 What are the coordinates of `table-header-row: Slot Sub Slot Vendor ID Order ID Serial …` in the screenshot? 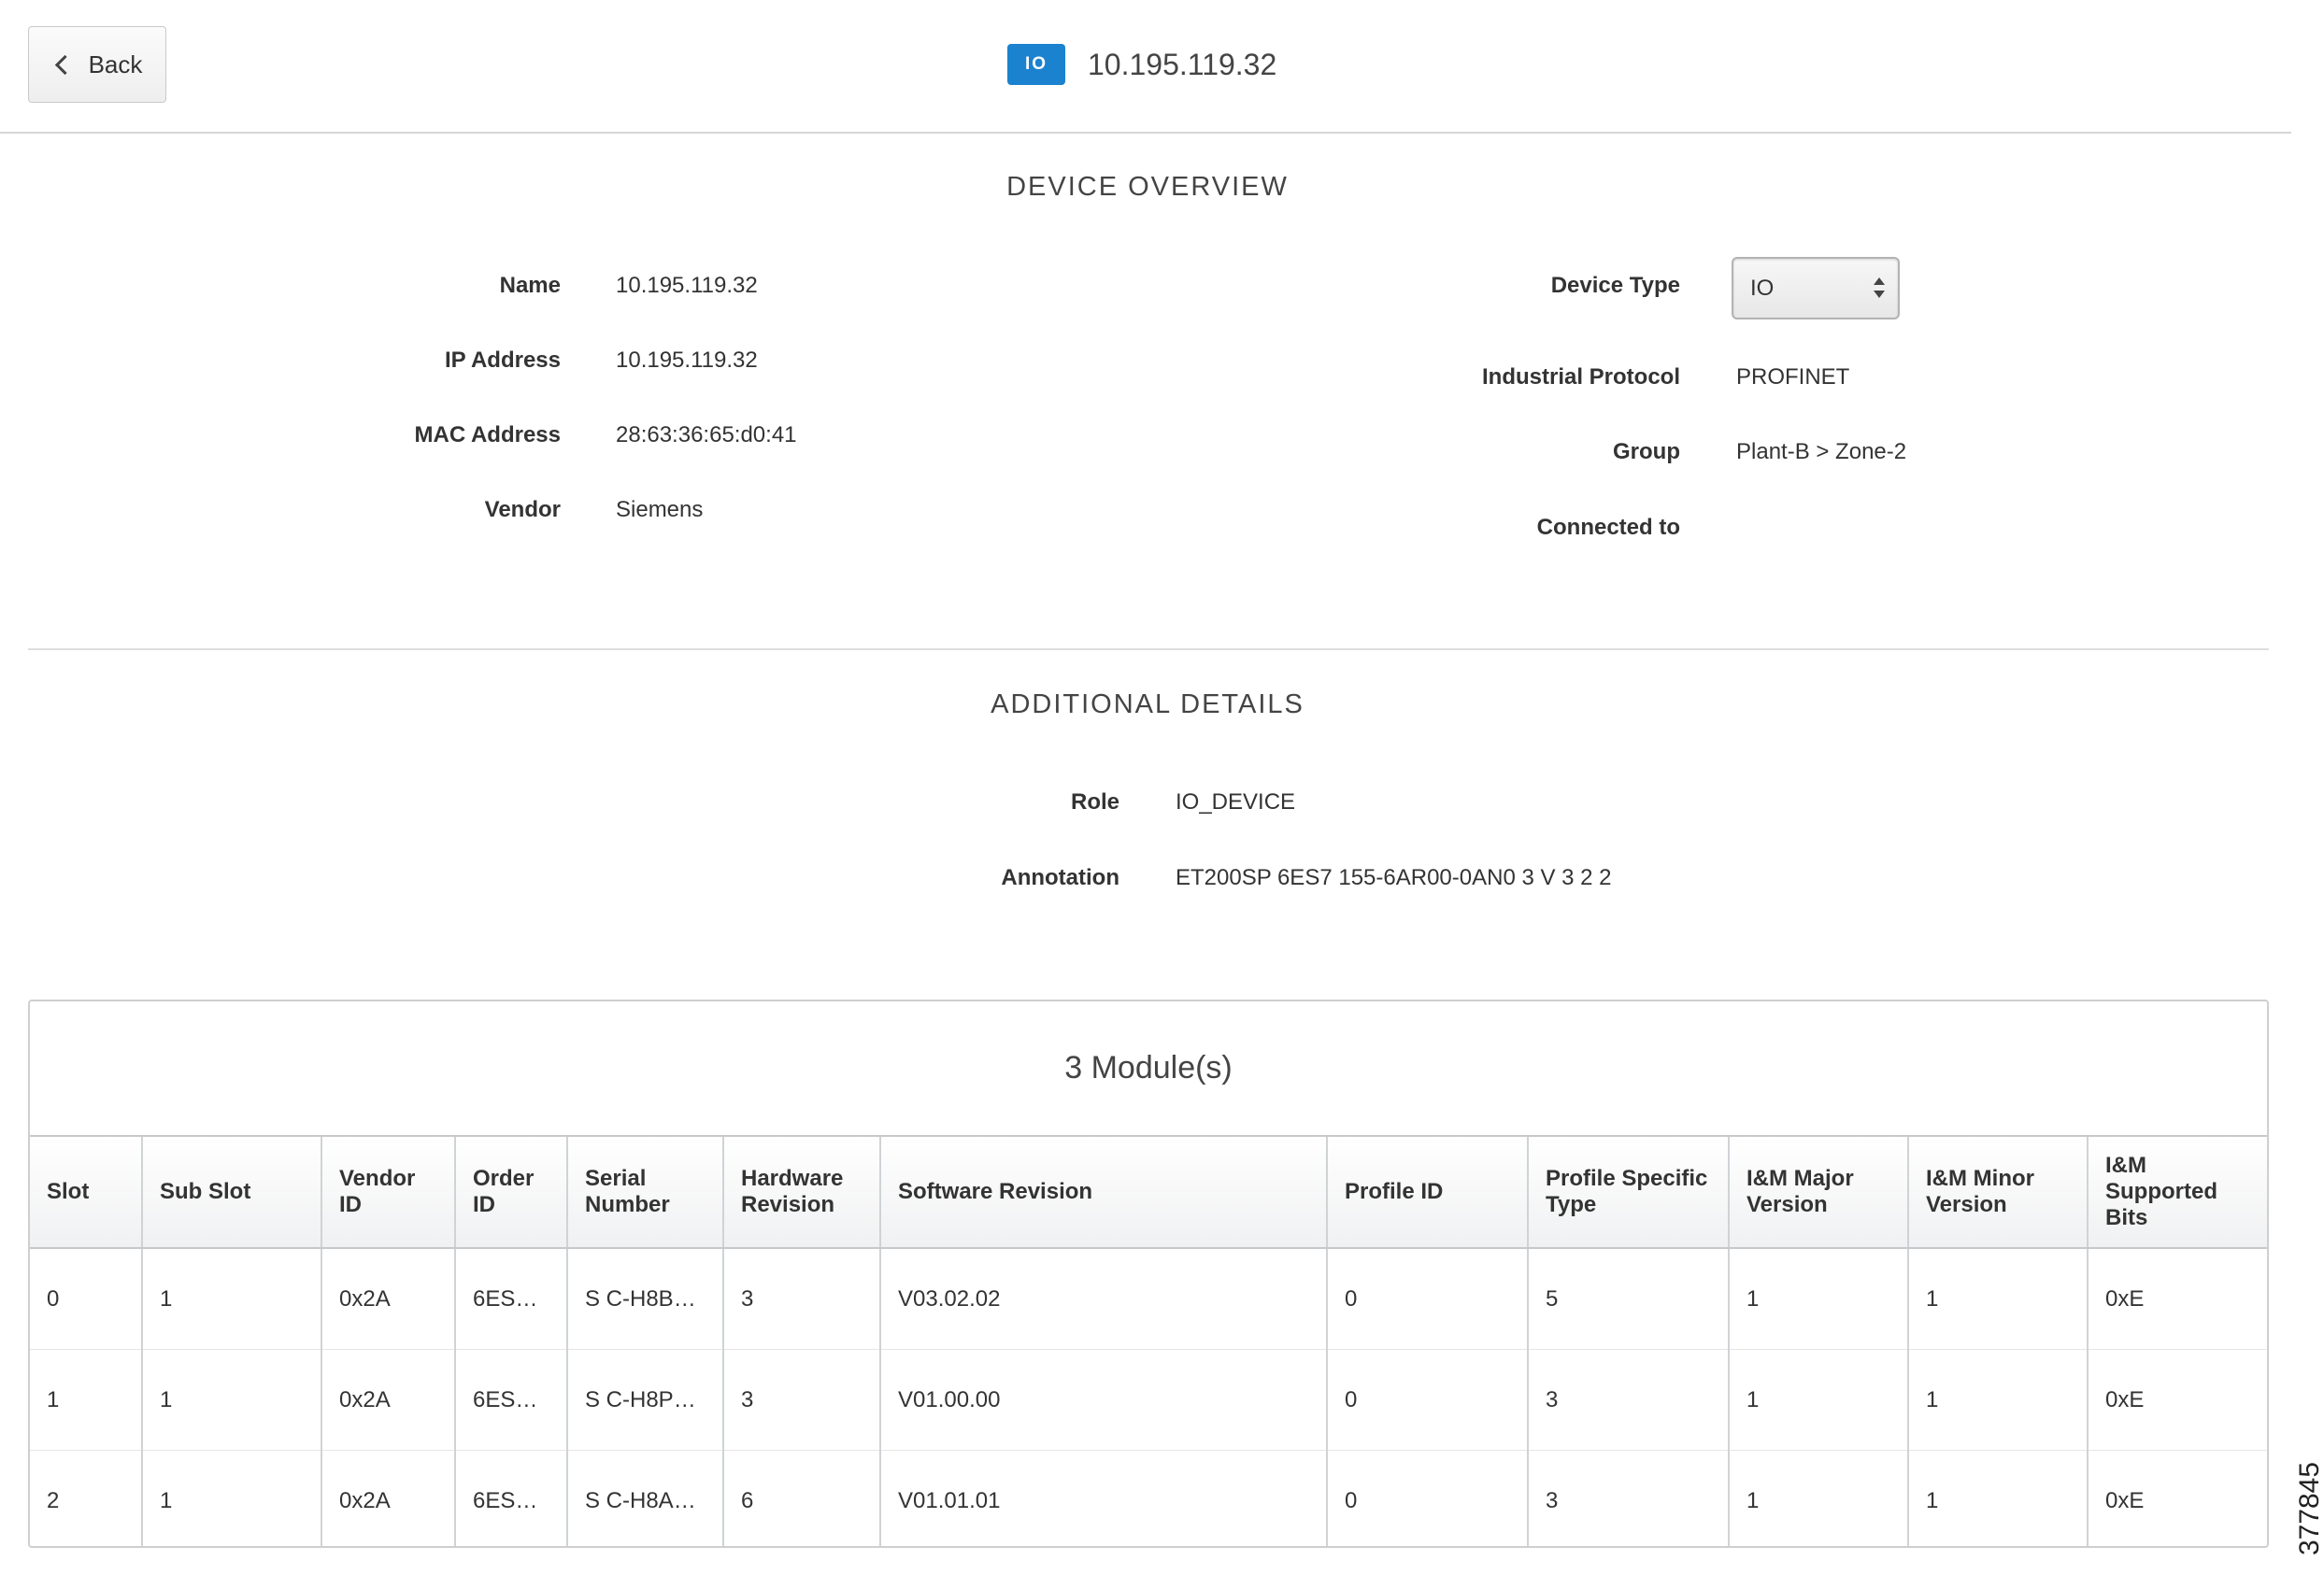 It's located at (1148, 1193).